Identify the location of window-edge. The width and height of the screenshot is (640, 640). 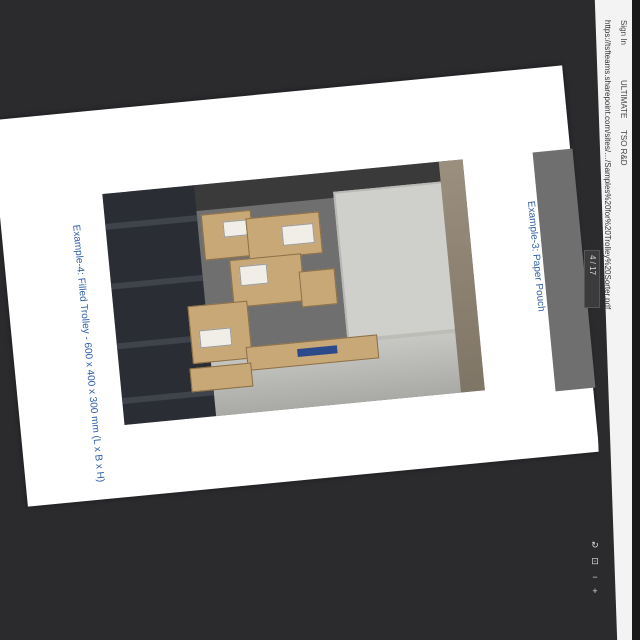
(636, 320).